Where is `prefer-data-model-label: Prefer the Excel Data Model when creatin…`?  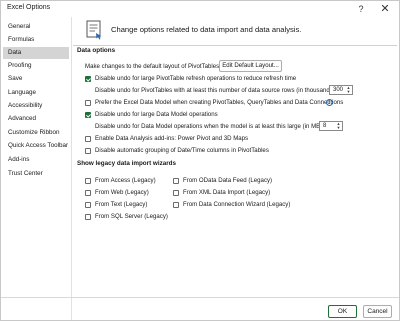 prefer-data-model-label: Prefer the Excel Data Model when creatin… is located at coordinates (219, 102).